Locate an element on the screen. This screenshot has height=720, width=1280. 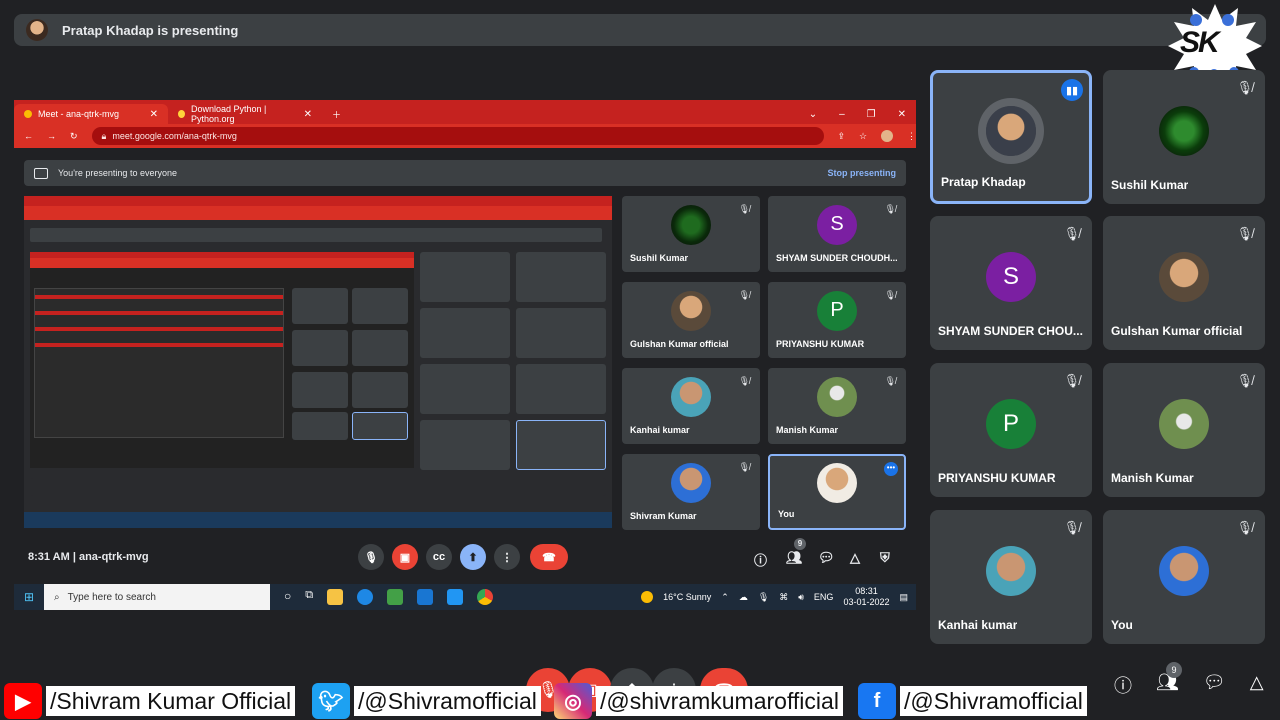
shared-tile: 🎙︎̸ Kanhai kumar is located at coordinates (691, 406).